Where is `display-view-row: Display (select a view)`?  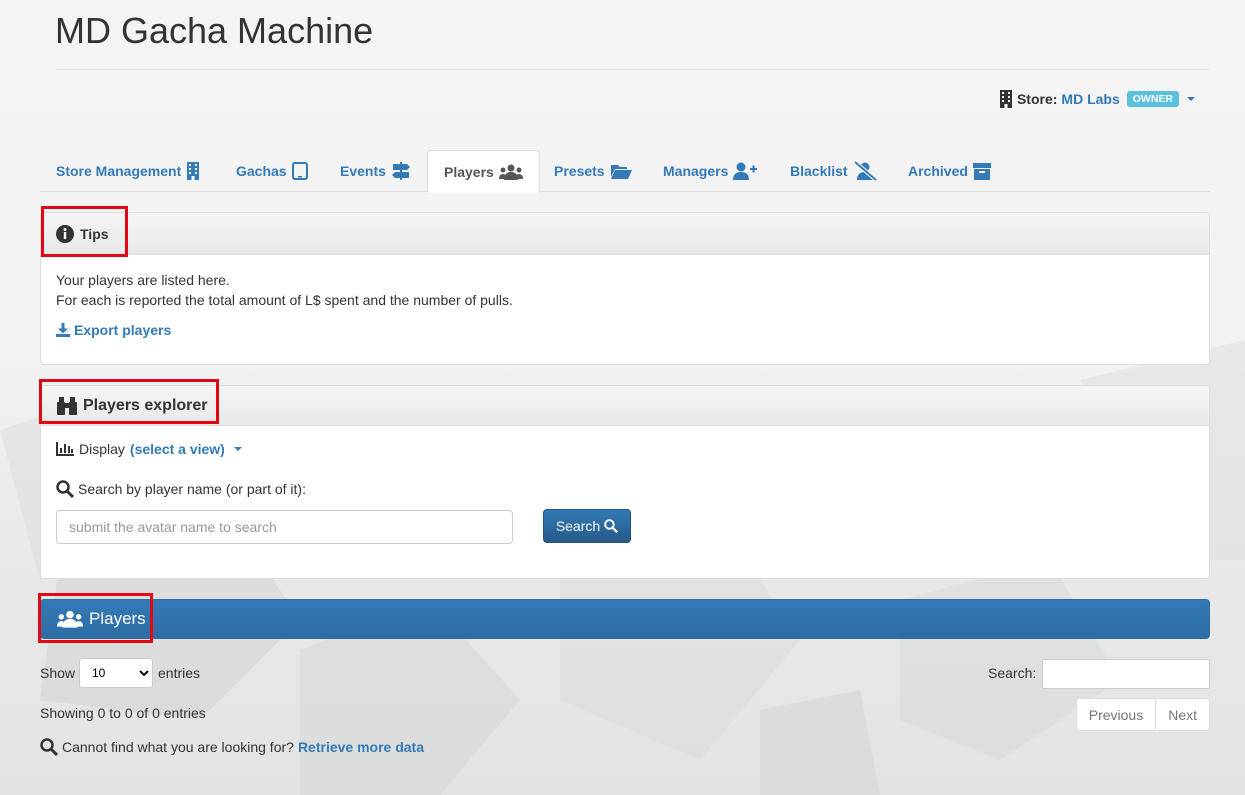
display-view-row: Display (select a view) is located at coordinates (149, 449).